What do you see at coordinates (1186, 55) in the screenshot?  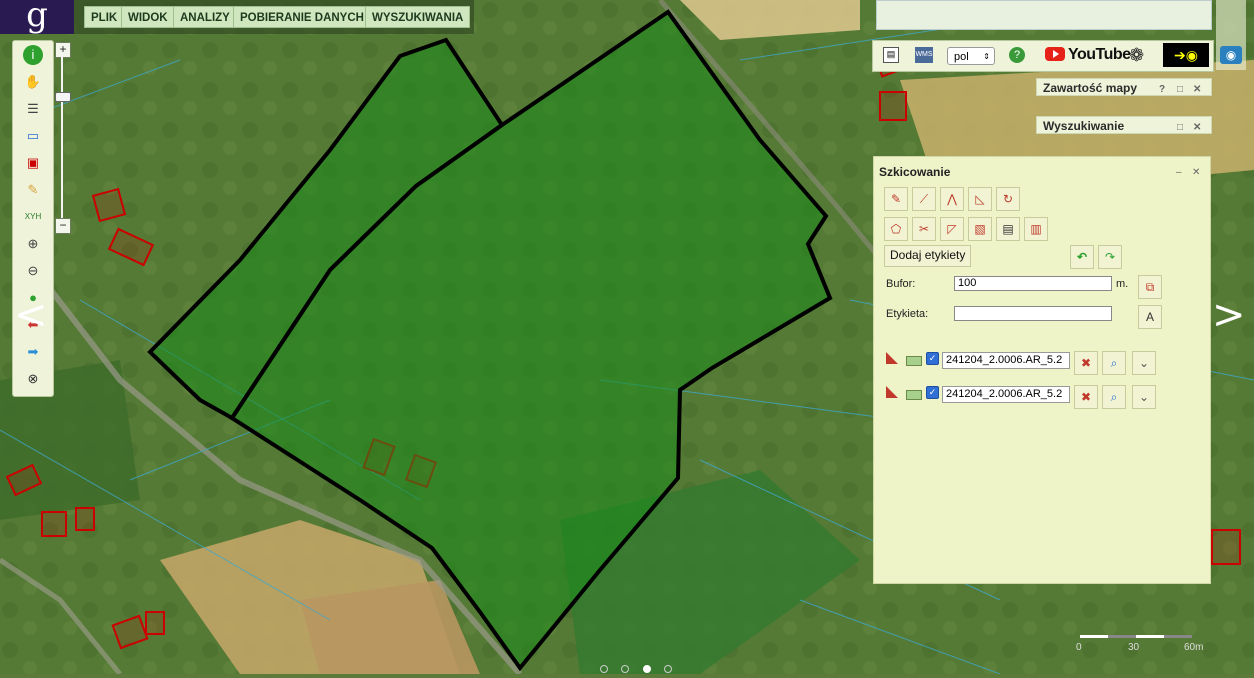 I see `high-contrast-icon: ➔◉` at bounding box center [1186, 55].